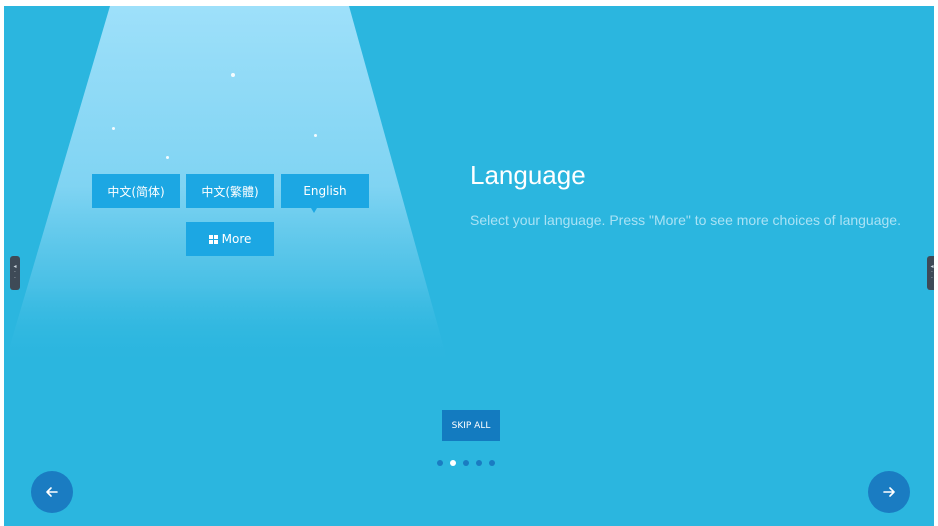 The image size is (938, 526). I want to click on more-button-label: More, so click(236, 239).